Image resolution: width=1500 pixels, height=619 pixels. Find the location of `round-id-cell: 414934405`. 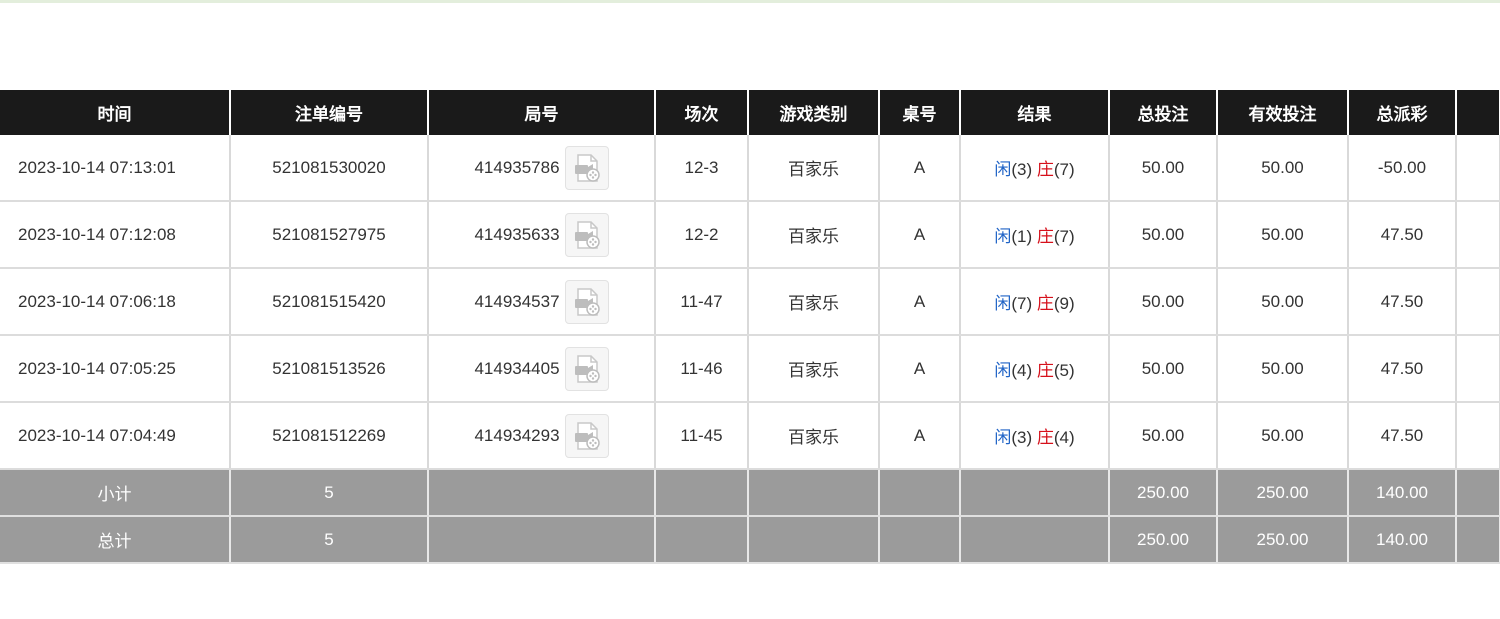

round-id-cell: 414934405 is located at coordinates (542, 369).